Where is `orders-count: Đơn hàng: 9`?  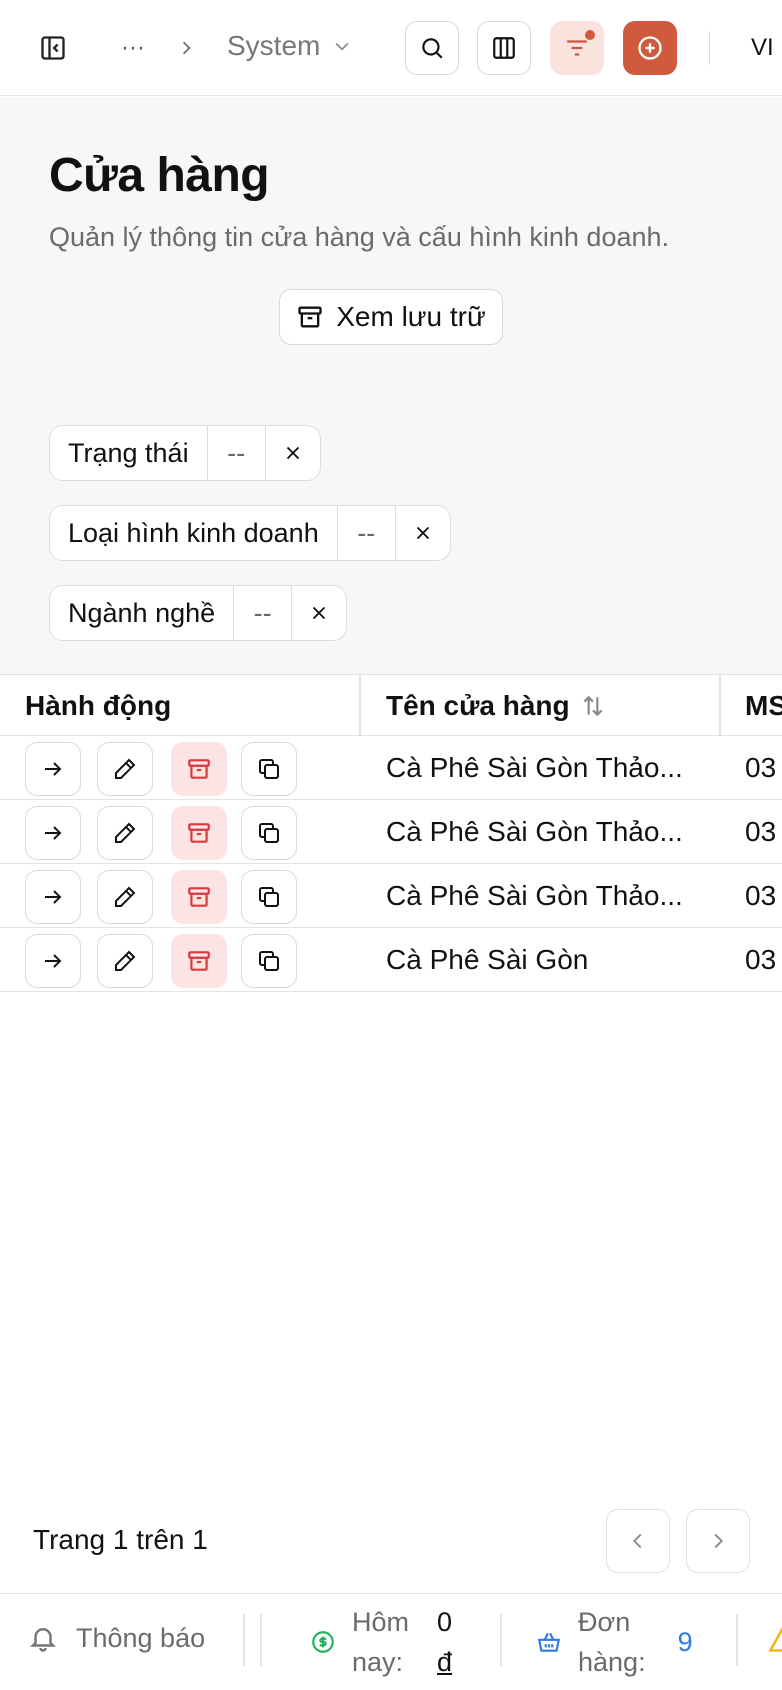
orders-count: Đơn hàng: 9 is located at coordinates (614, 1642).